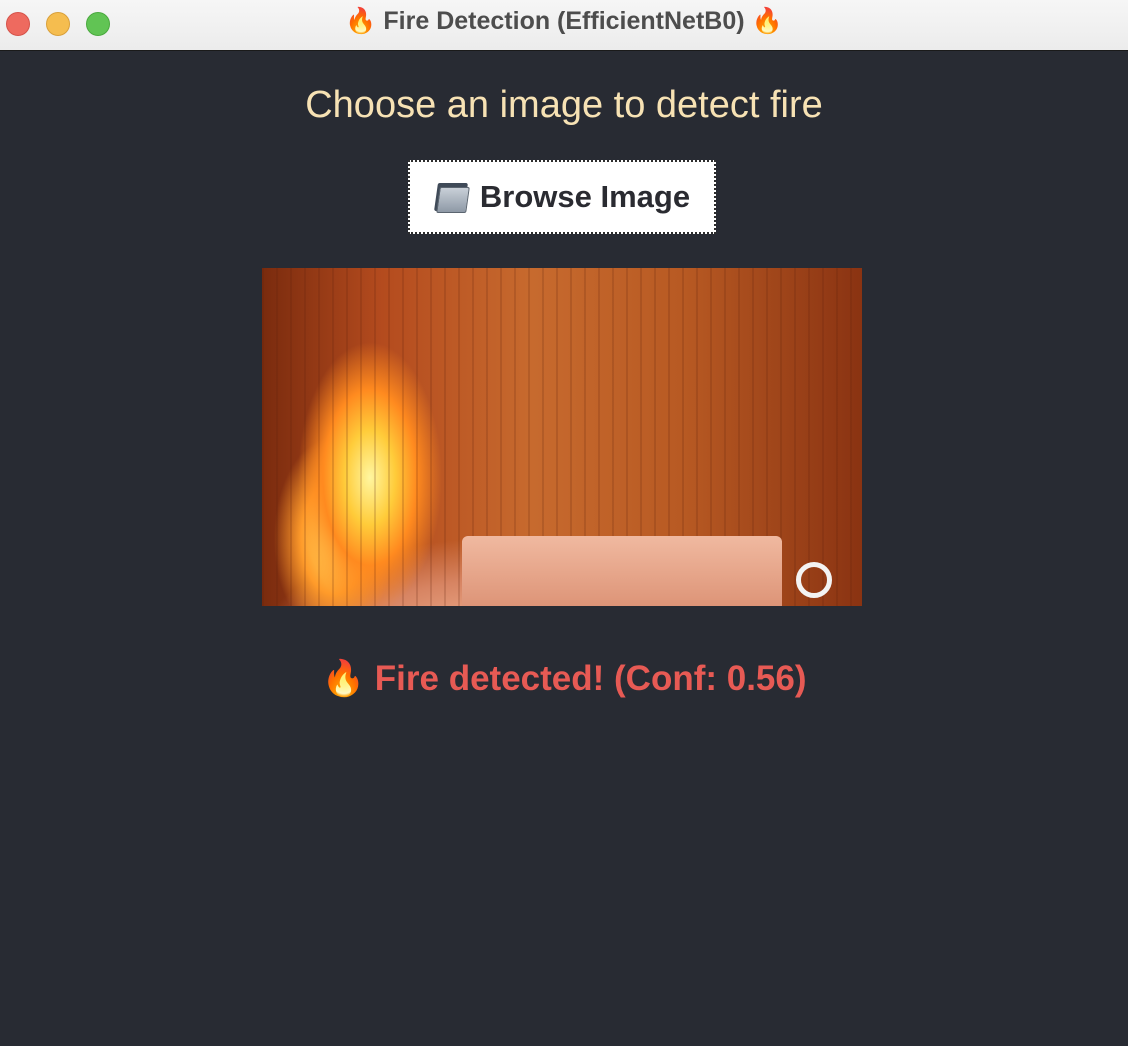 The width and height of the screenshot is (1128, 1046). I want to click on window-title-text: Fire Detection (EfficientNetB0), so click(564, 21).